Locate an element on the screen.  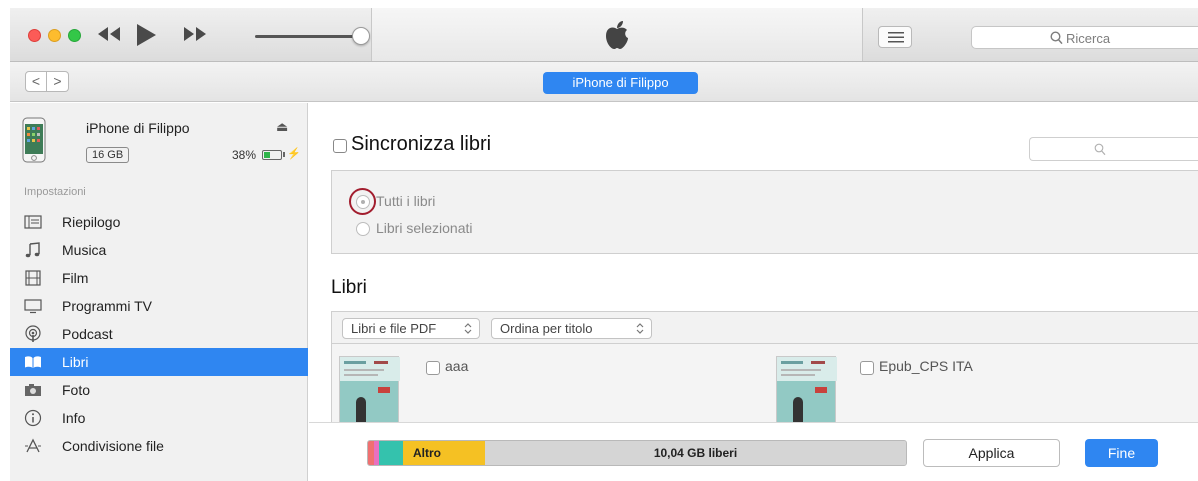
camera-icon is located at coordinates (33, 390).